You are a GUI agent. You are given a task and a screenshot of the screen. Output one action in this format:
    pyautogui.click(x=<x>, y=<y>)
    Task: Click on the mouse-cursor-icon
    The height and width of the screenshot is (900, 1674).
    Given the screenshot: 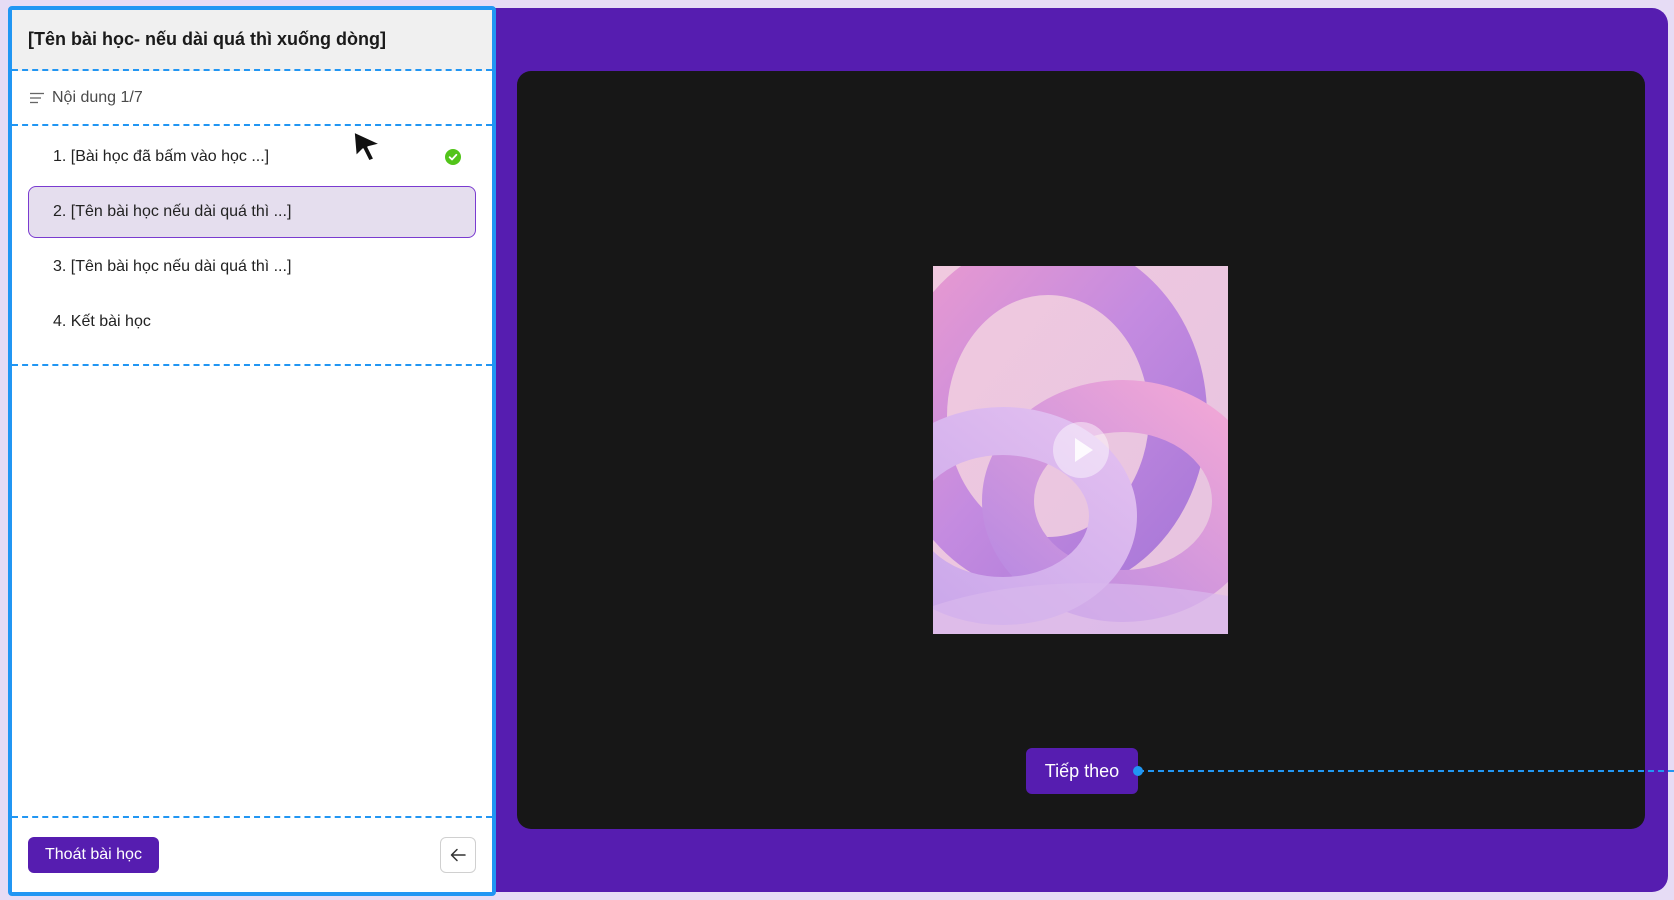 What is the action you would take?
    pyautogui.click(x=367, y=146)
    